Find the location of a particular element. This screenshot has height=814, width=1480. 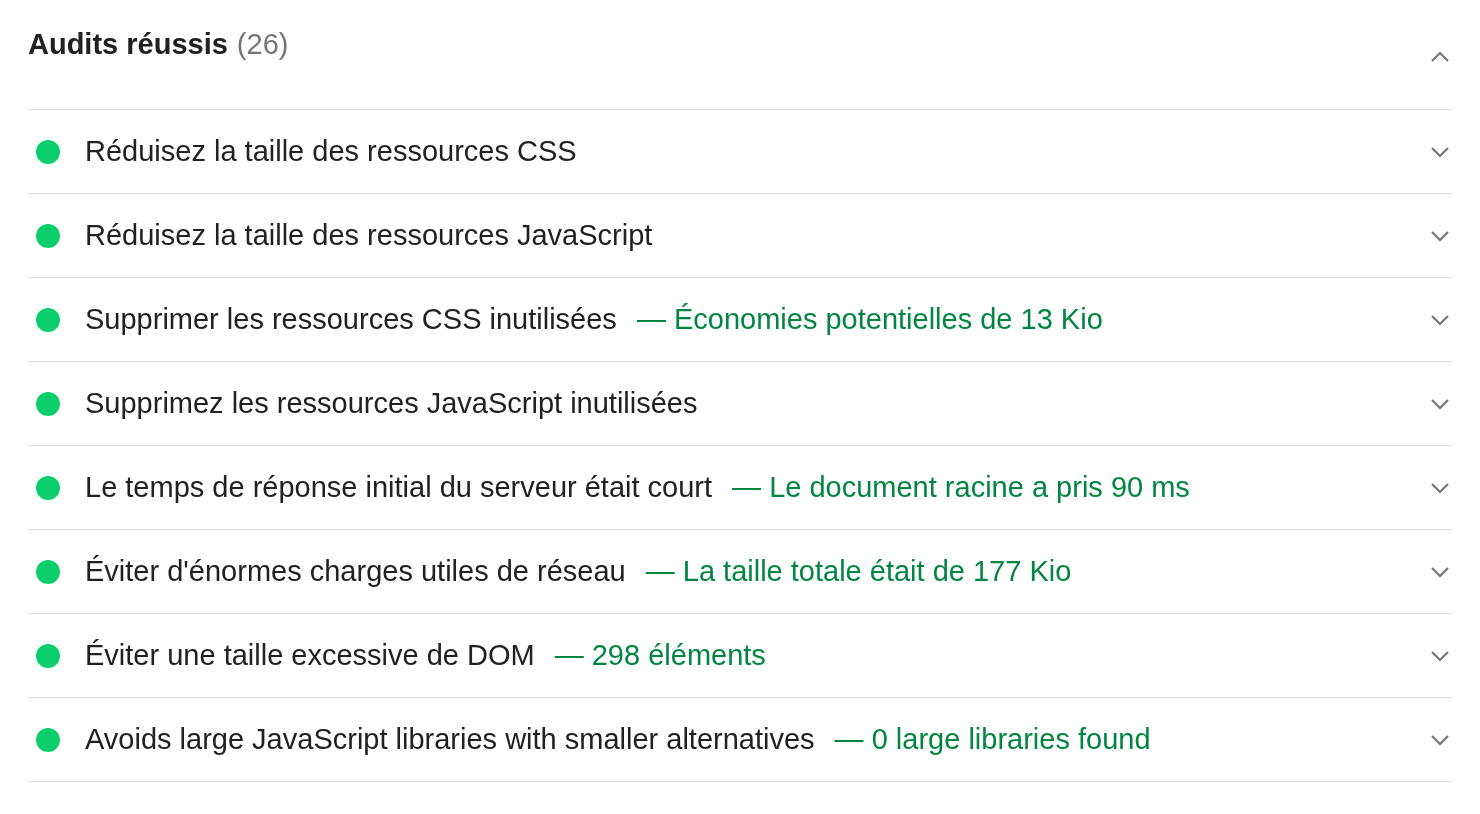

audit-count: (26) is located at coordinates (262, 44).